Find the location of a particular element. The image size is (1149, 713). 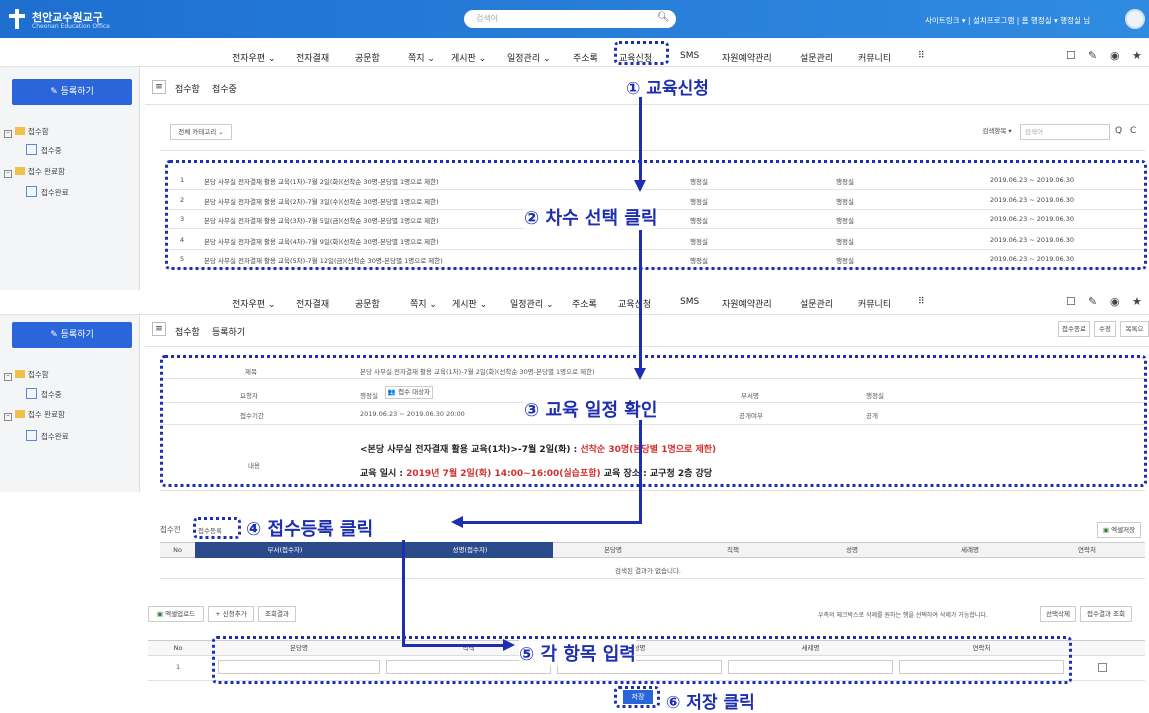

row-number: 1 is located at coordinates (178, 667).